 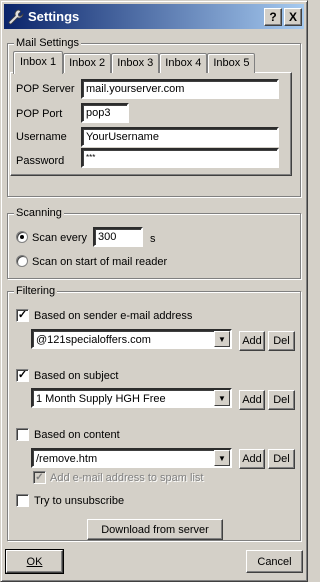 I want to click on filtering-label: Filtering, so click(x=36, y=291).